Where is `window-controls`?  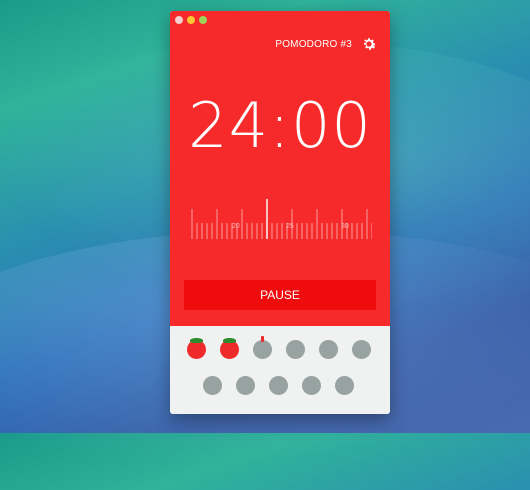
window-controls is located at coordinates (191, 20).